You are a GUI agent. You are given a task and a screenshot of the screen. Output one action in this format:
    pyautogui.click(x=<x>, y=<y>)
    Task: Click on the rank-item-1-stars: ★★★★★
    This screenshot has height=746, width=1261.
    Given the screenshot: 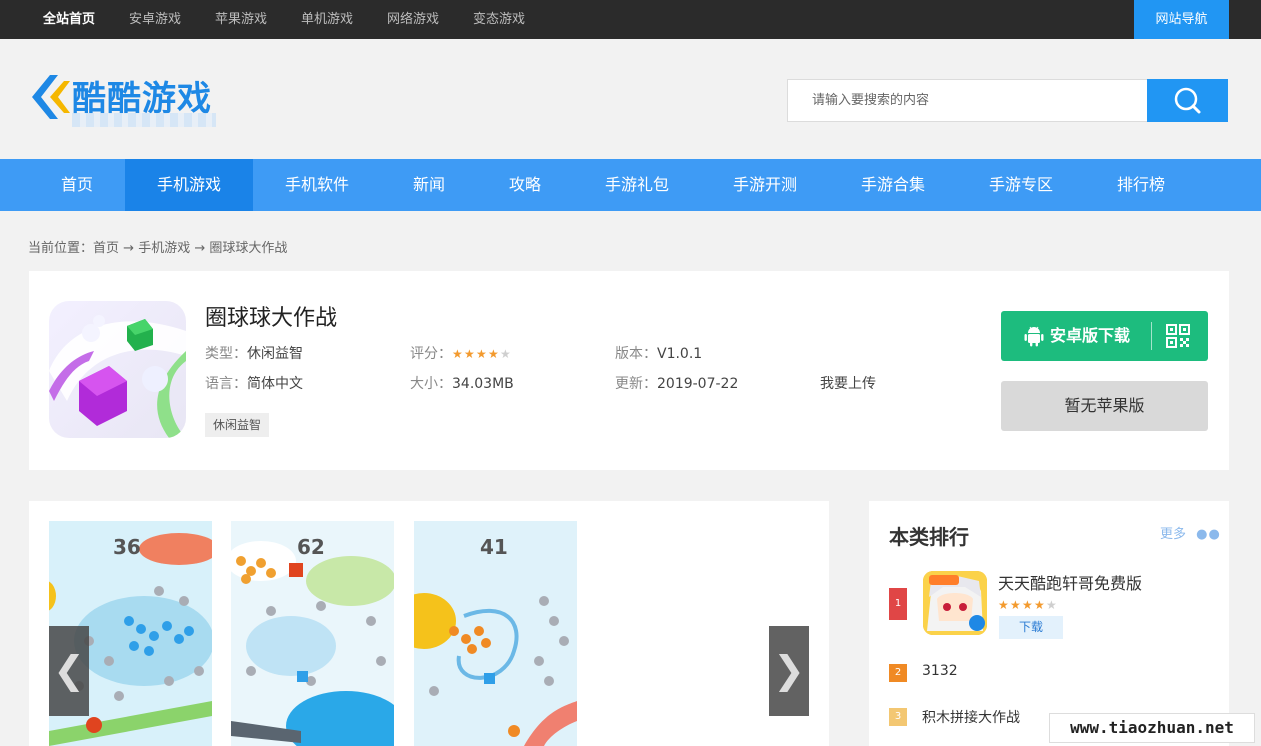 What is the action you would take?
    pyautogui.click(x=1028, y=603)
    